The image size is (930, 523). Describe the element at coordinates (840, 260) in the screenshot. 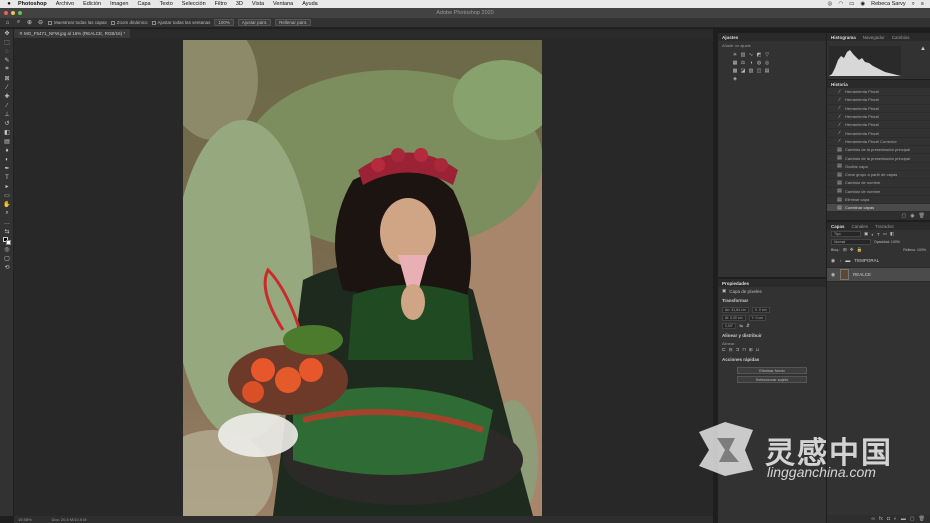

I see `chevron-right-icon: ›` at that location.